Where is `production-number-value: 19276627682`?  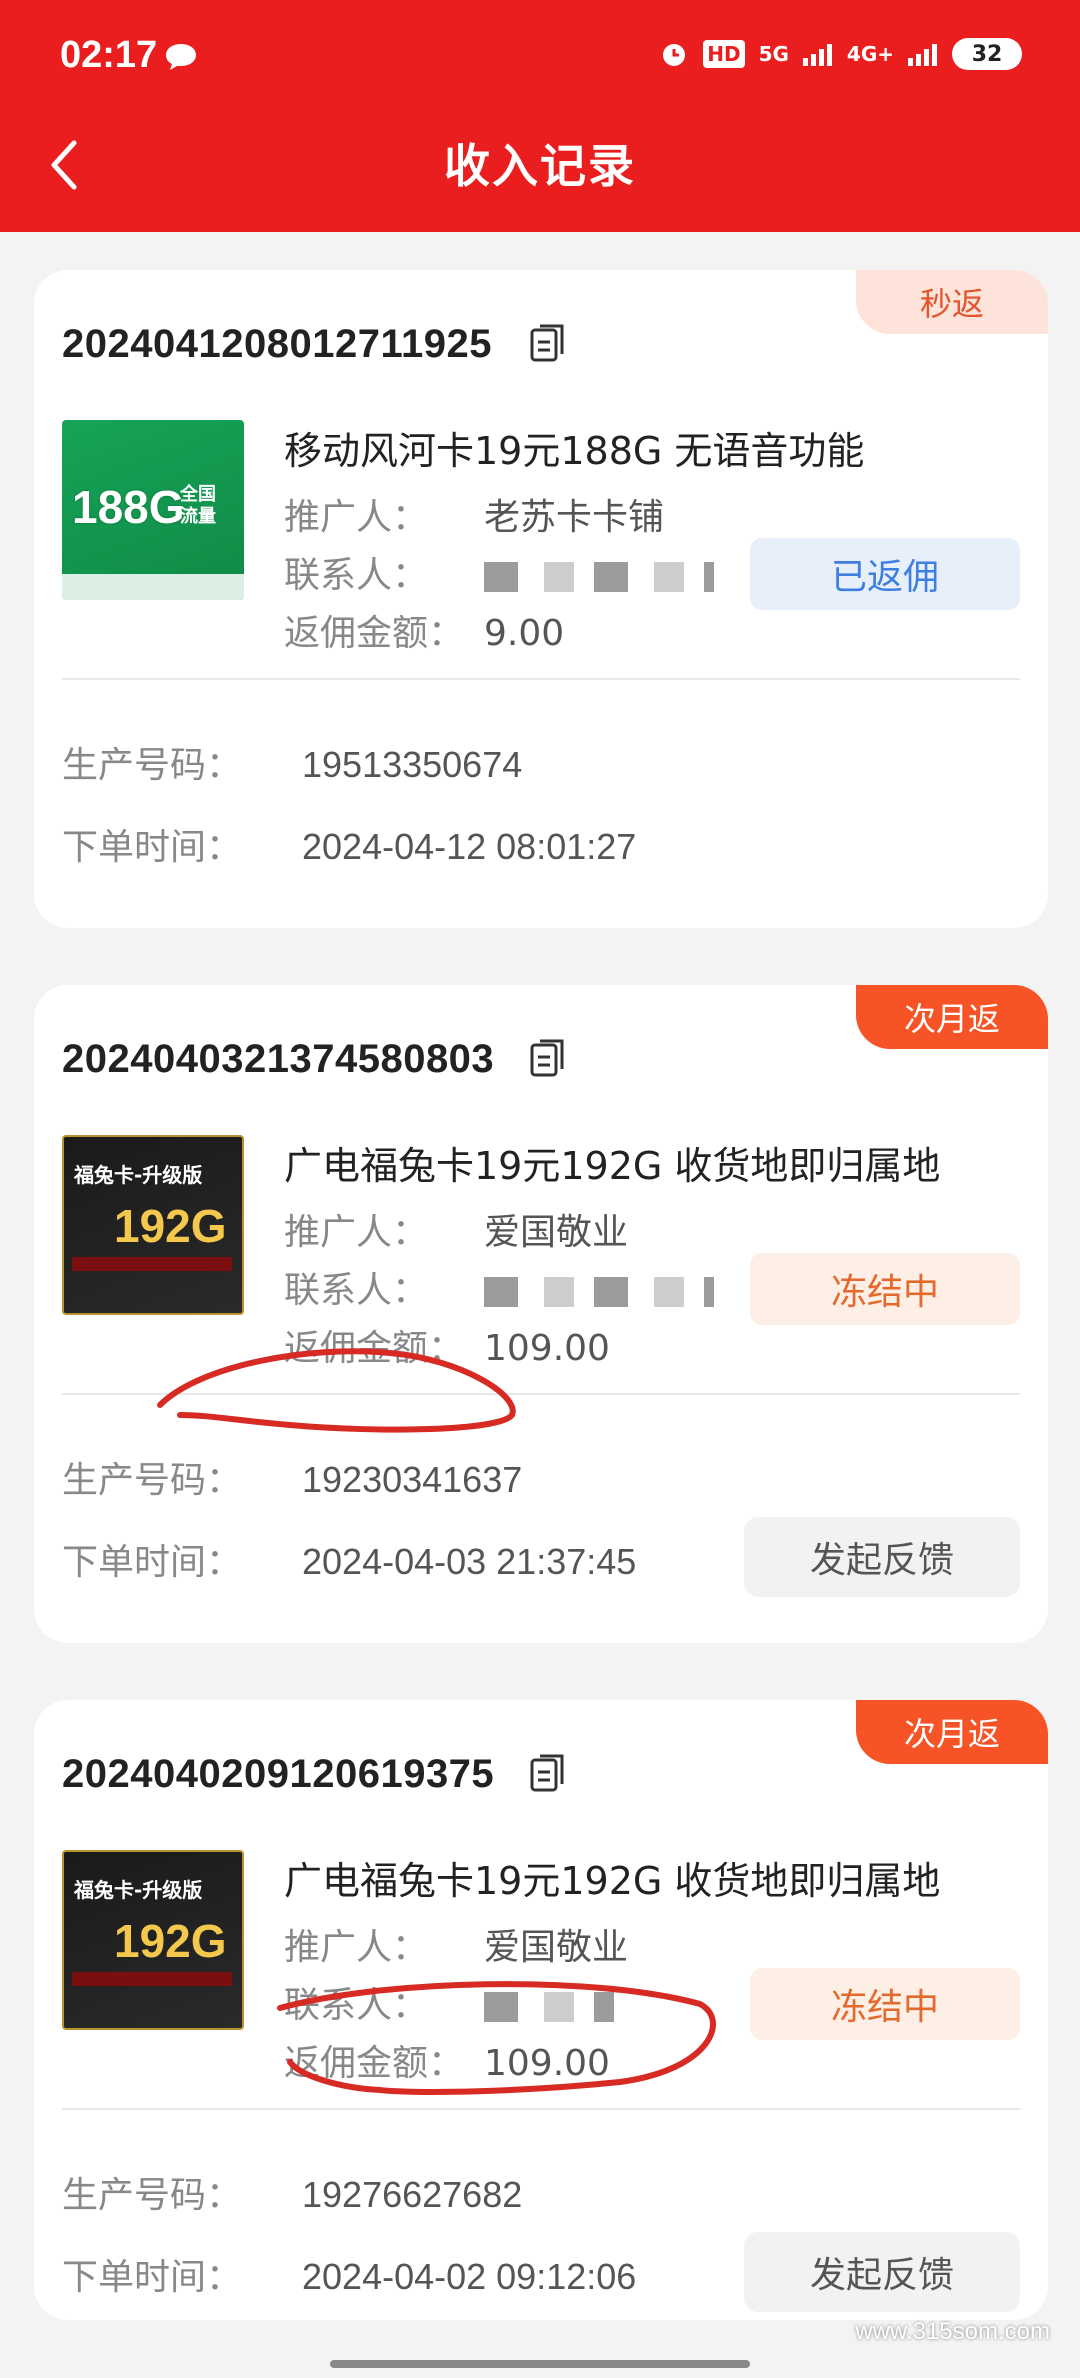 production-number-value: 19276627682 is located at coordinates (412, 2194).